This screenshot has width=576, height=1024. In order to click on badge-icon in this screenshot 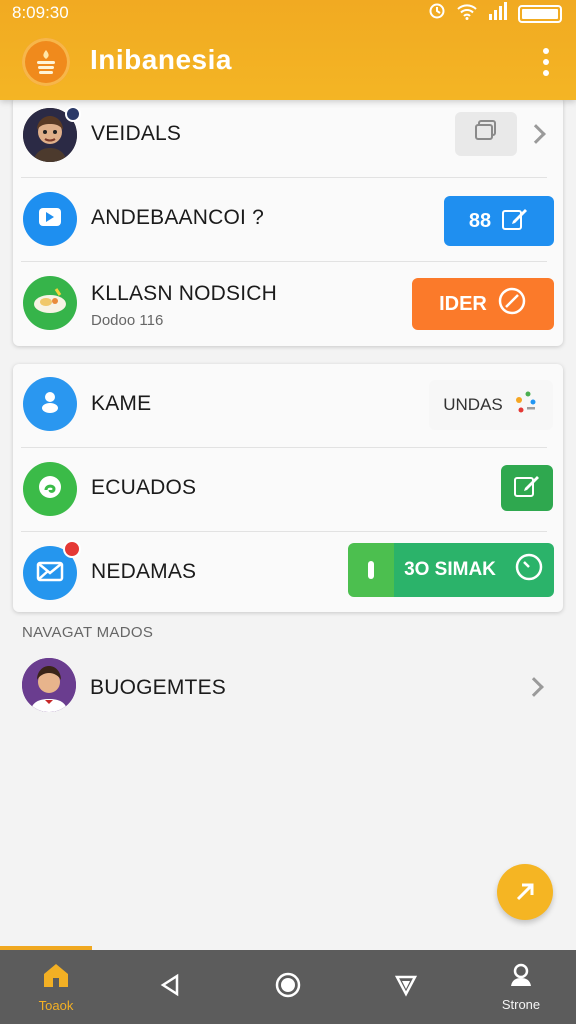, I will do `click(73, 114)`.